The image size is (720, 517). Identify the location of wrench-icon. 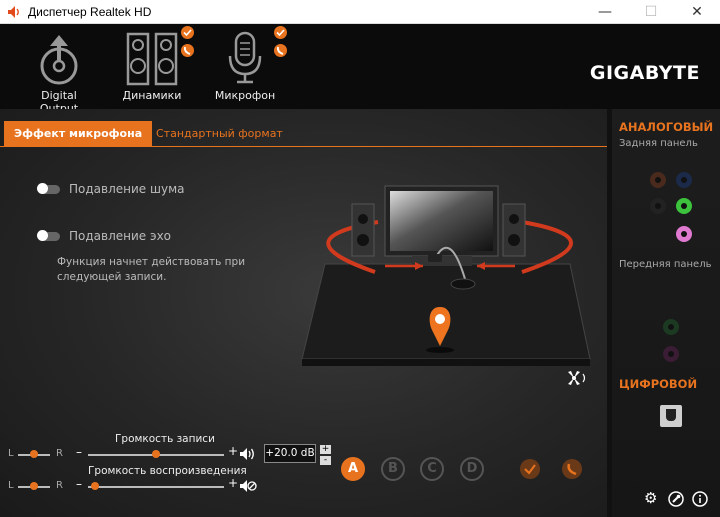
(676, 499).